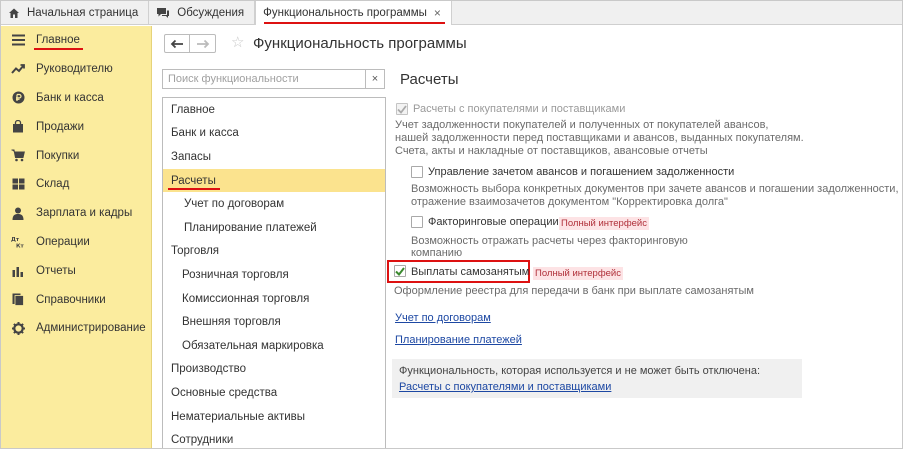 This screenshot has height=449, width=903. I want to click on tab-functionality: Функциональность программы ×, so click(353, 13).